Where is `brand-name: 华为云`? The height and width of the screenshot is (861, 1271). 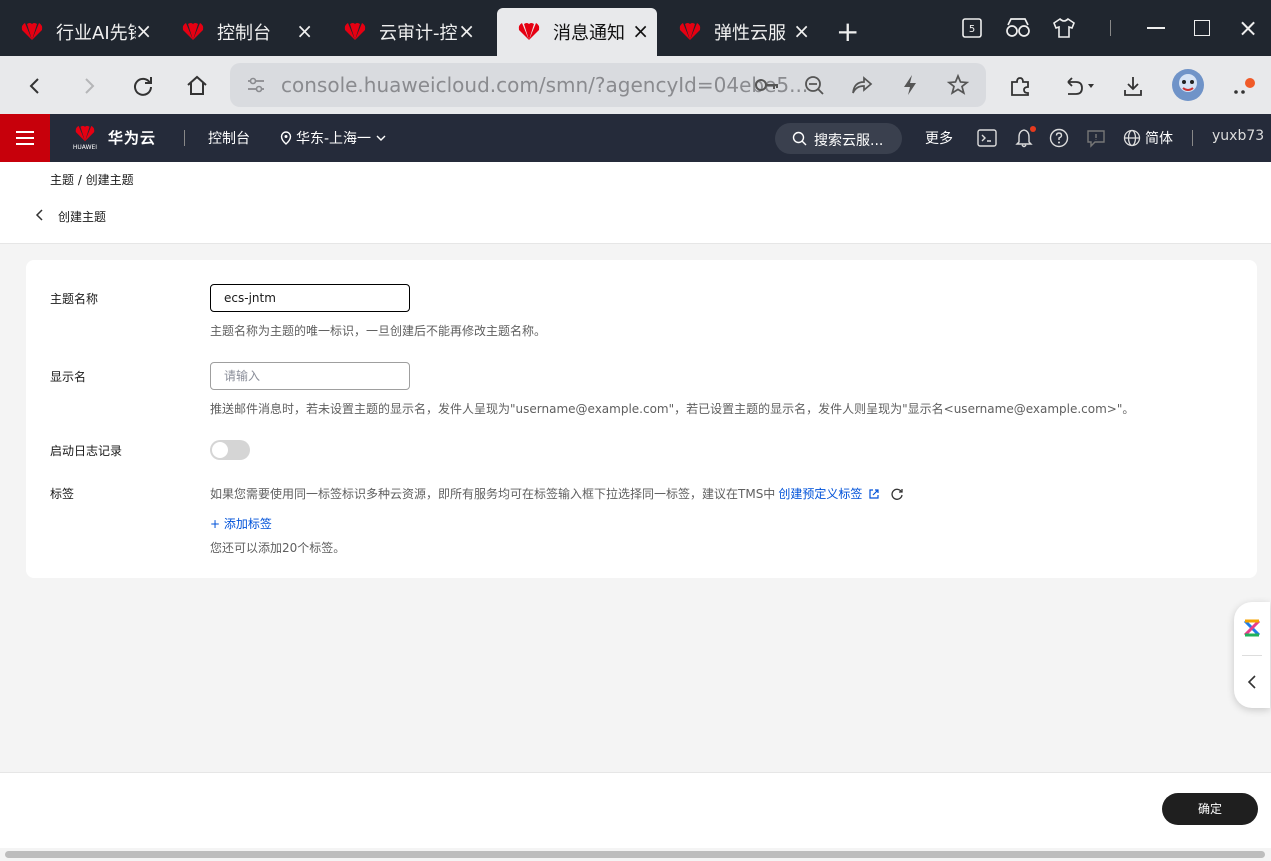 brand-name: 华为云 is located at coordinates (132, 138).